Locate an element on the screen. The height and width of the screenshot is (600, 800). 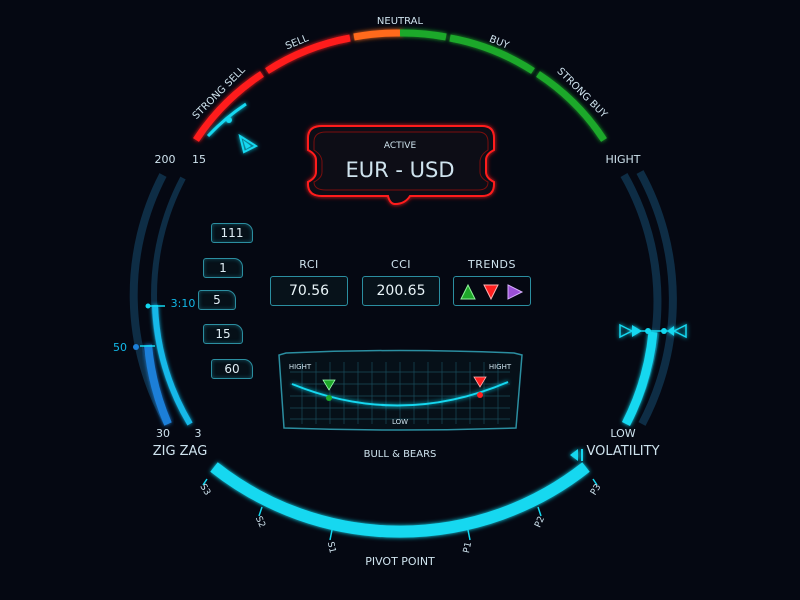
pivot-gauge is located at coordinates (400, 500).